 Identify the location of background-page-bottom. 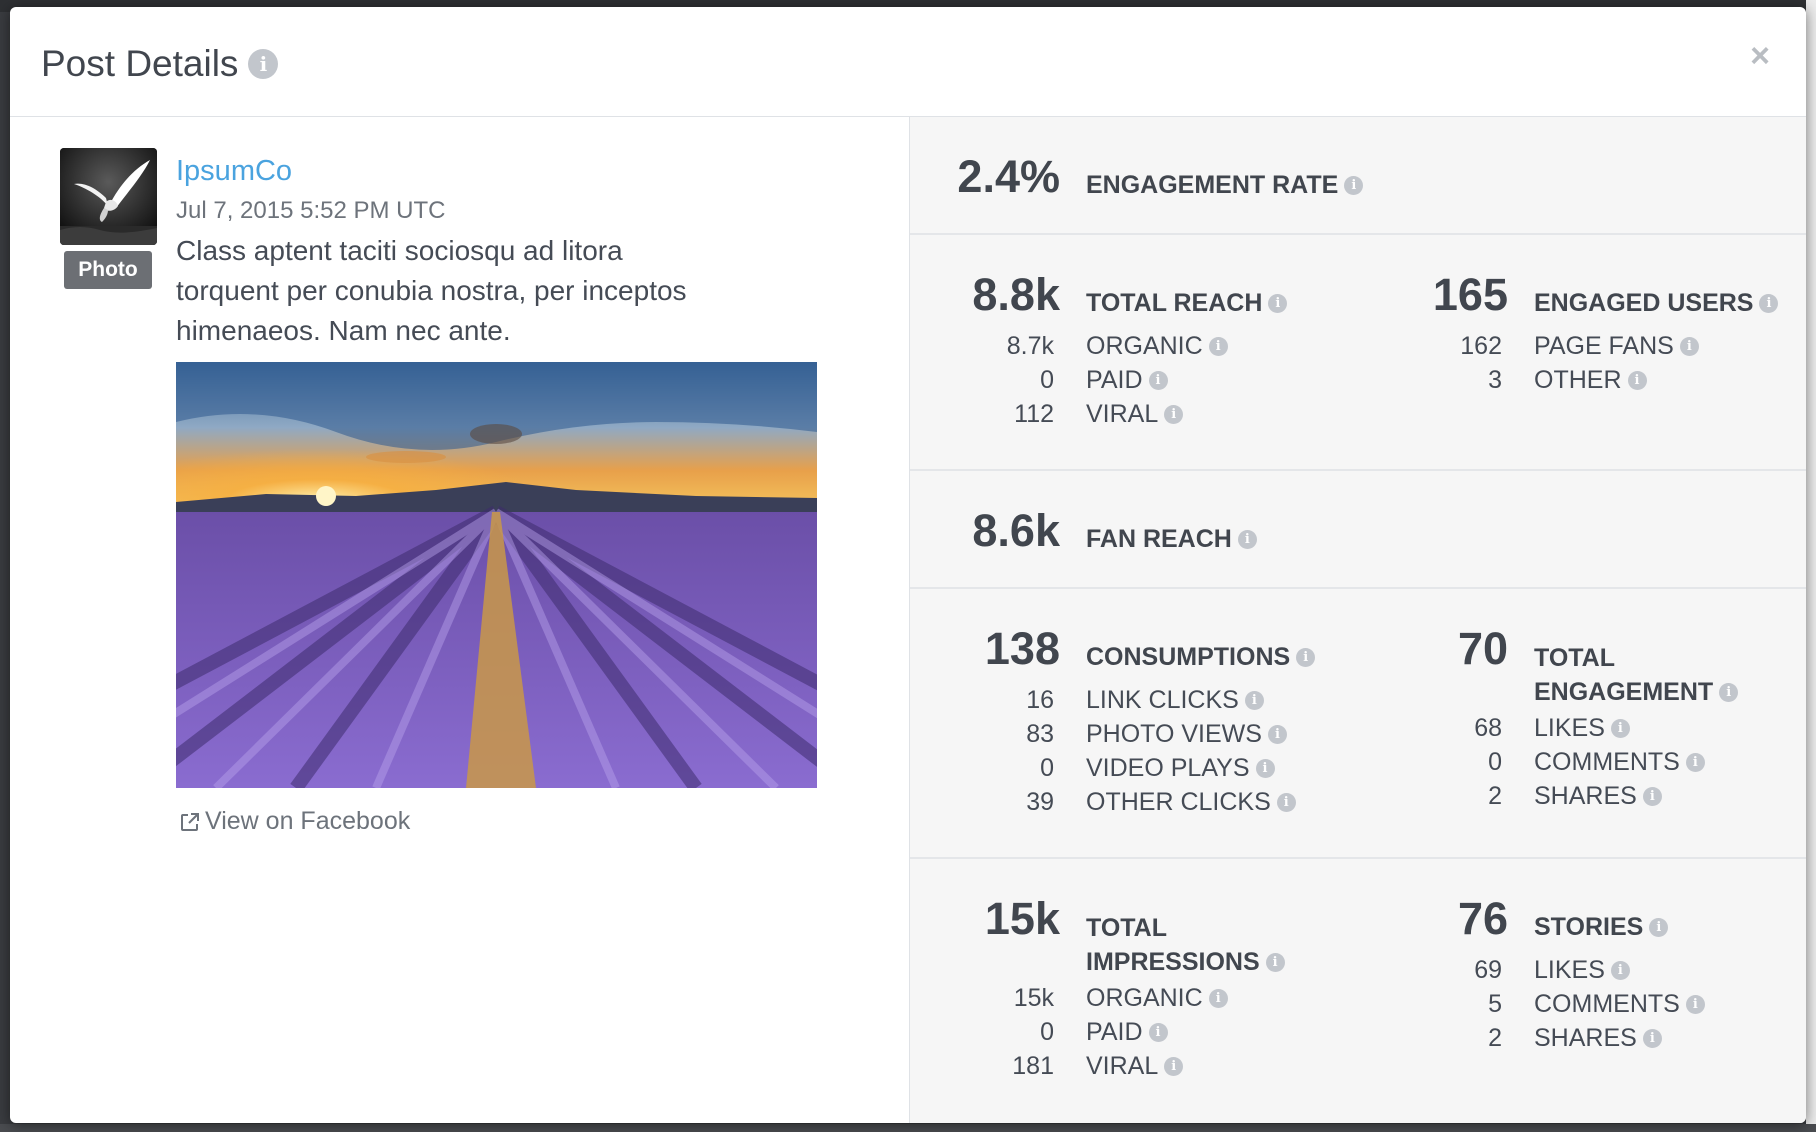
(908, 1128).